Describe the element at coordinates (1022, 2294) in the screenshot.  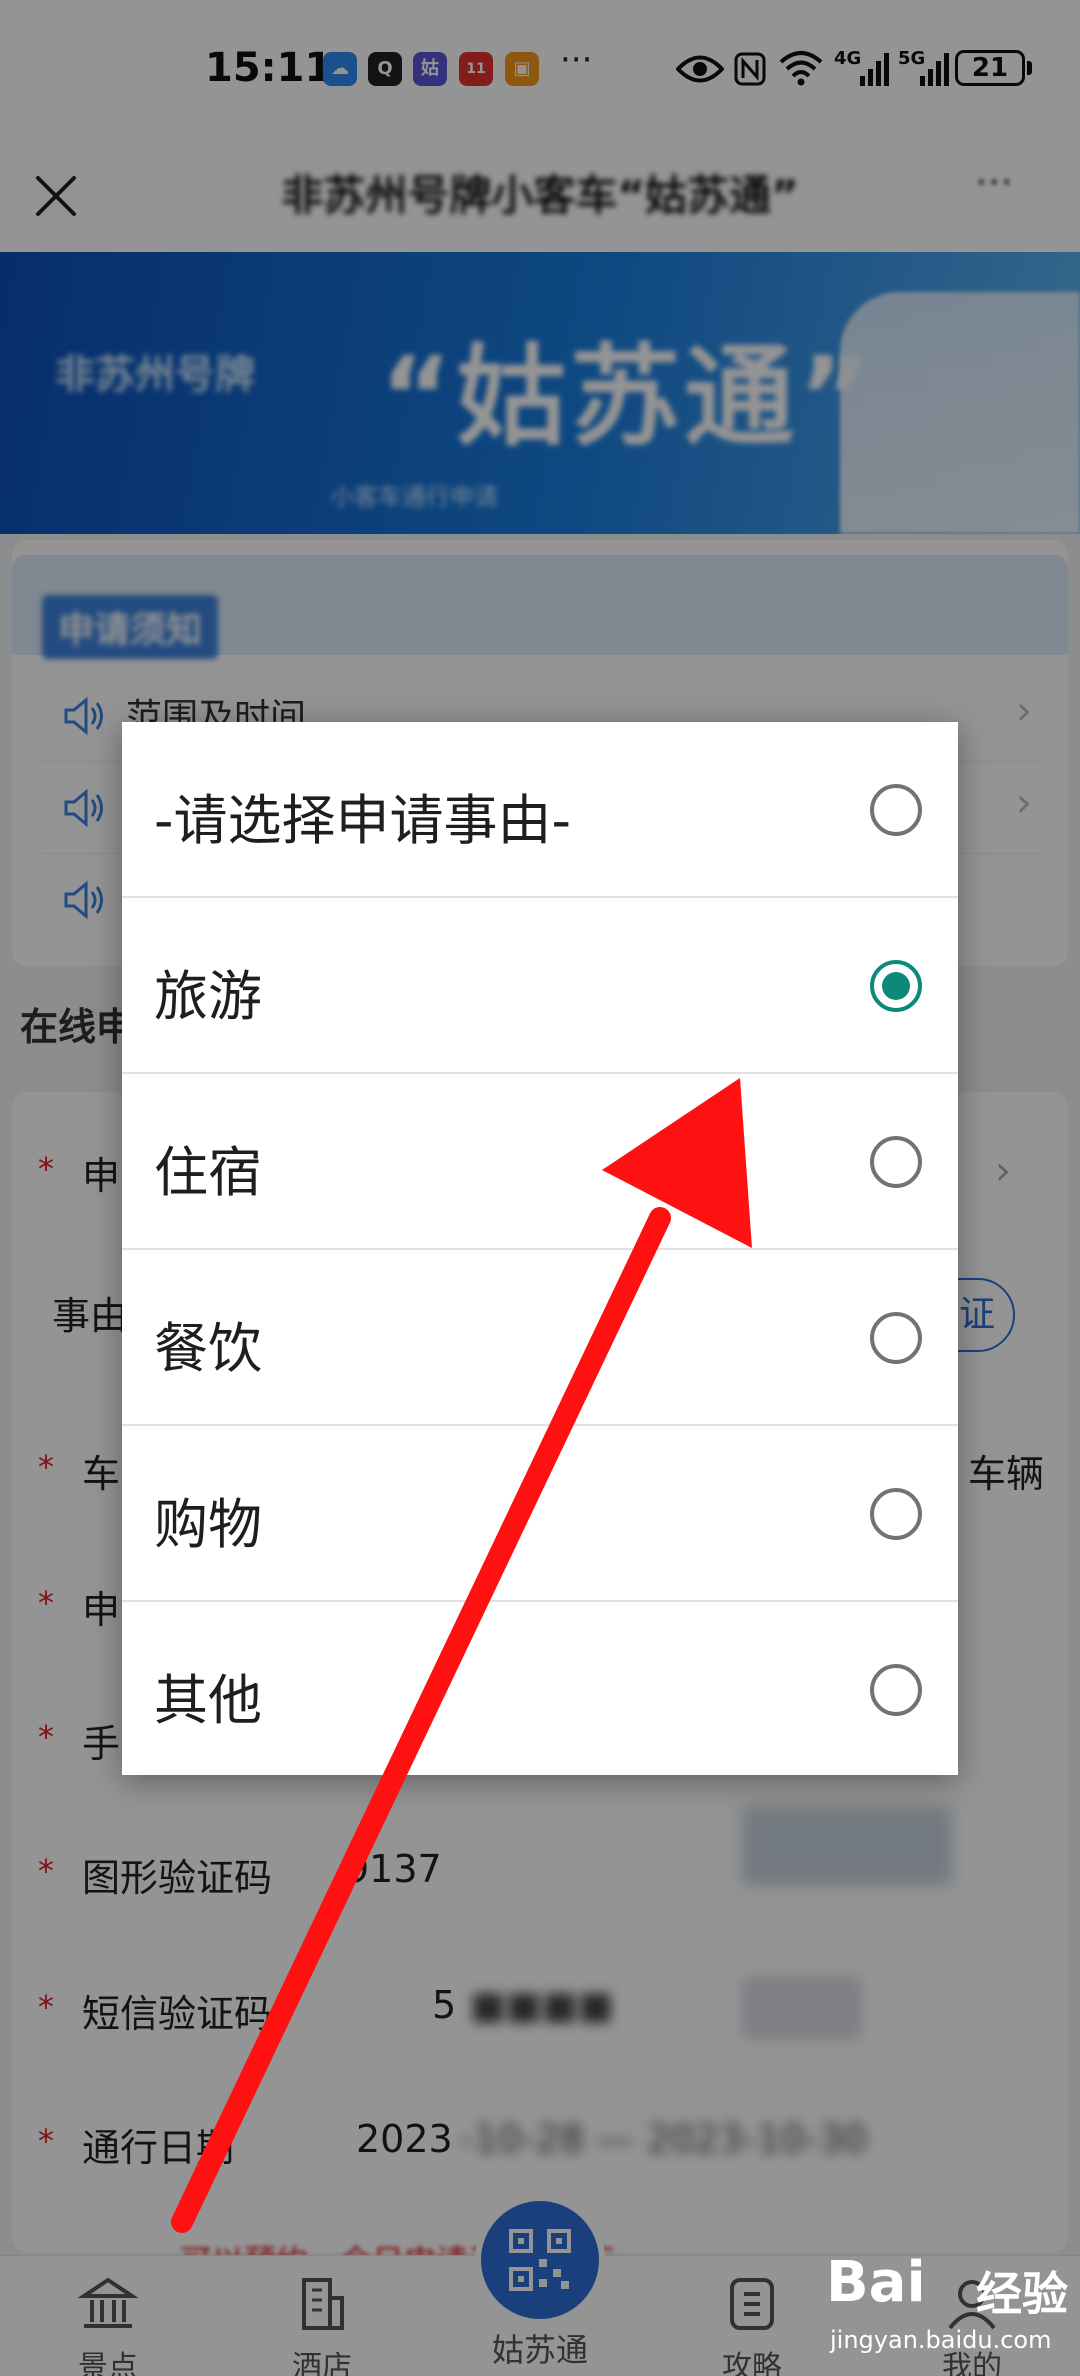
I see `watermark-text: 经验` at that location.